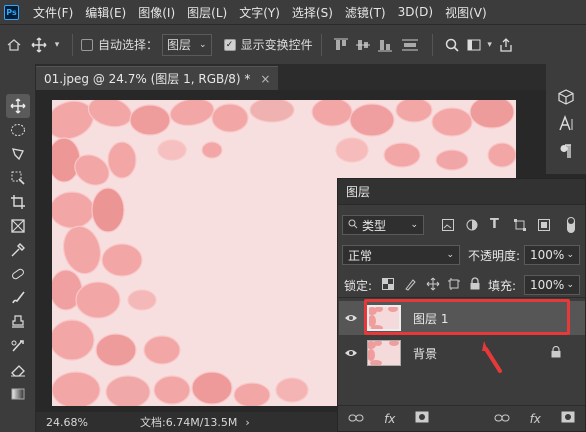 The height and width of the screenshot is (432, 586). I want to click on fill-value: 100%, so click(547, 285).